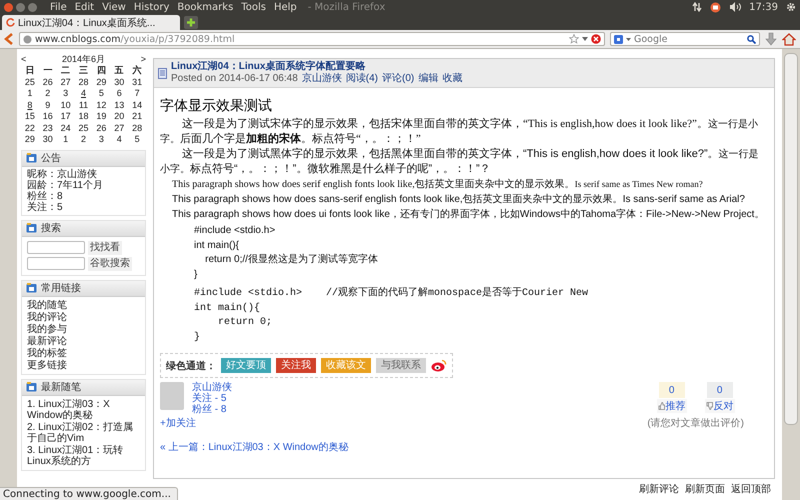 The image size is (800, 500). What do you see at coordinates (709, 406) in the screenshot?
I see `thumbs-down-icon` at bounding box center [709, 406].